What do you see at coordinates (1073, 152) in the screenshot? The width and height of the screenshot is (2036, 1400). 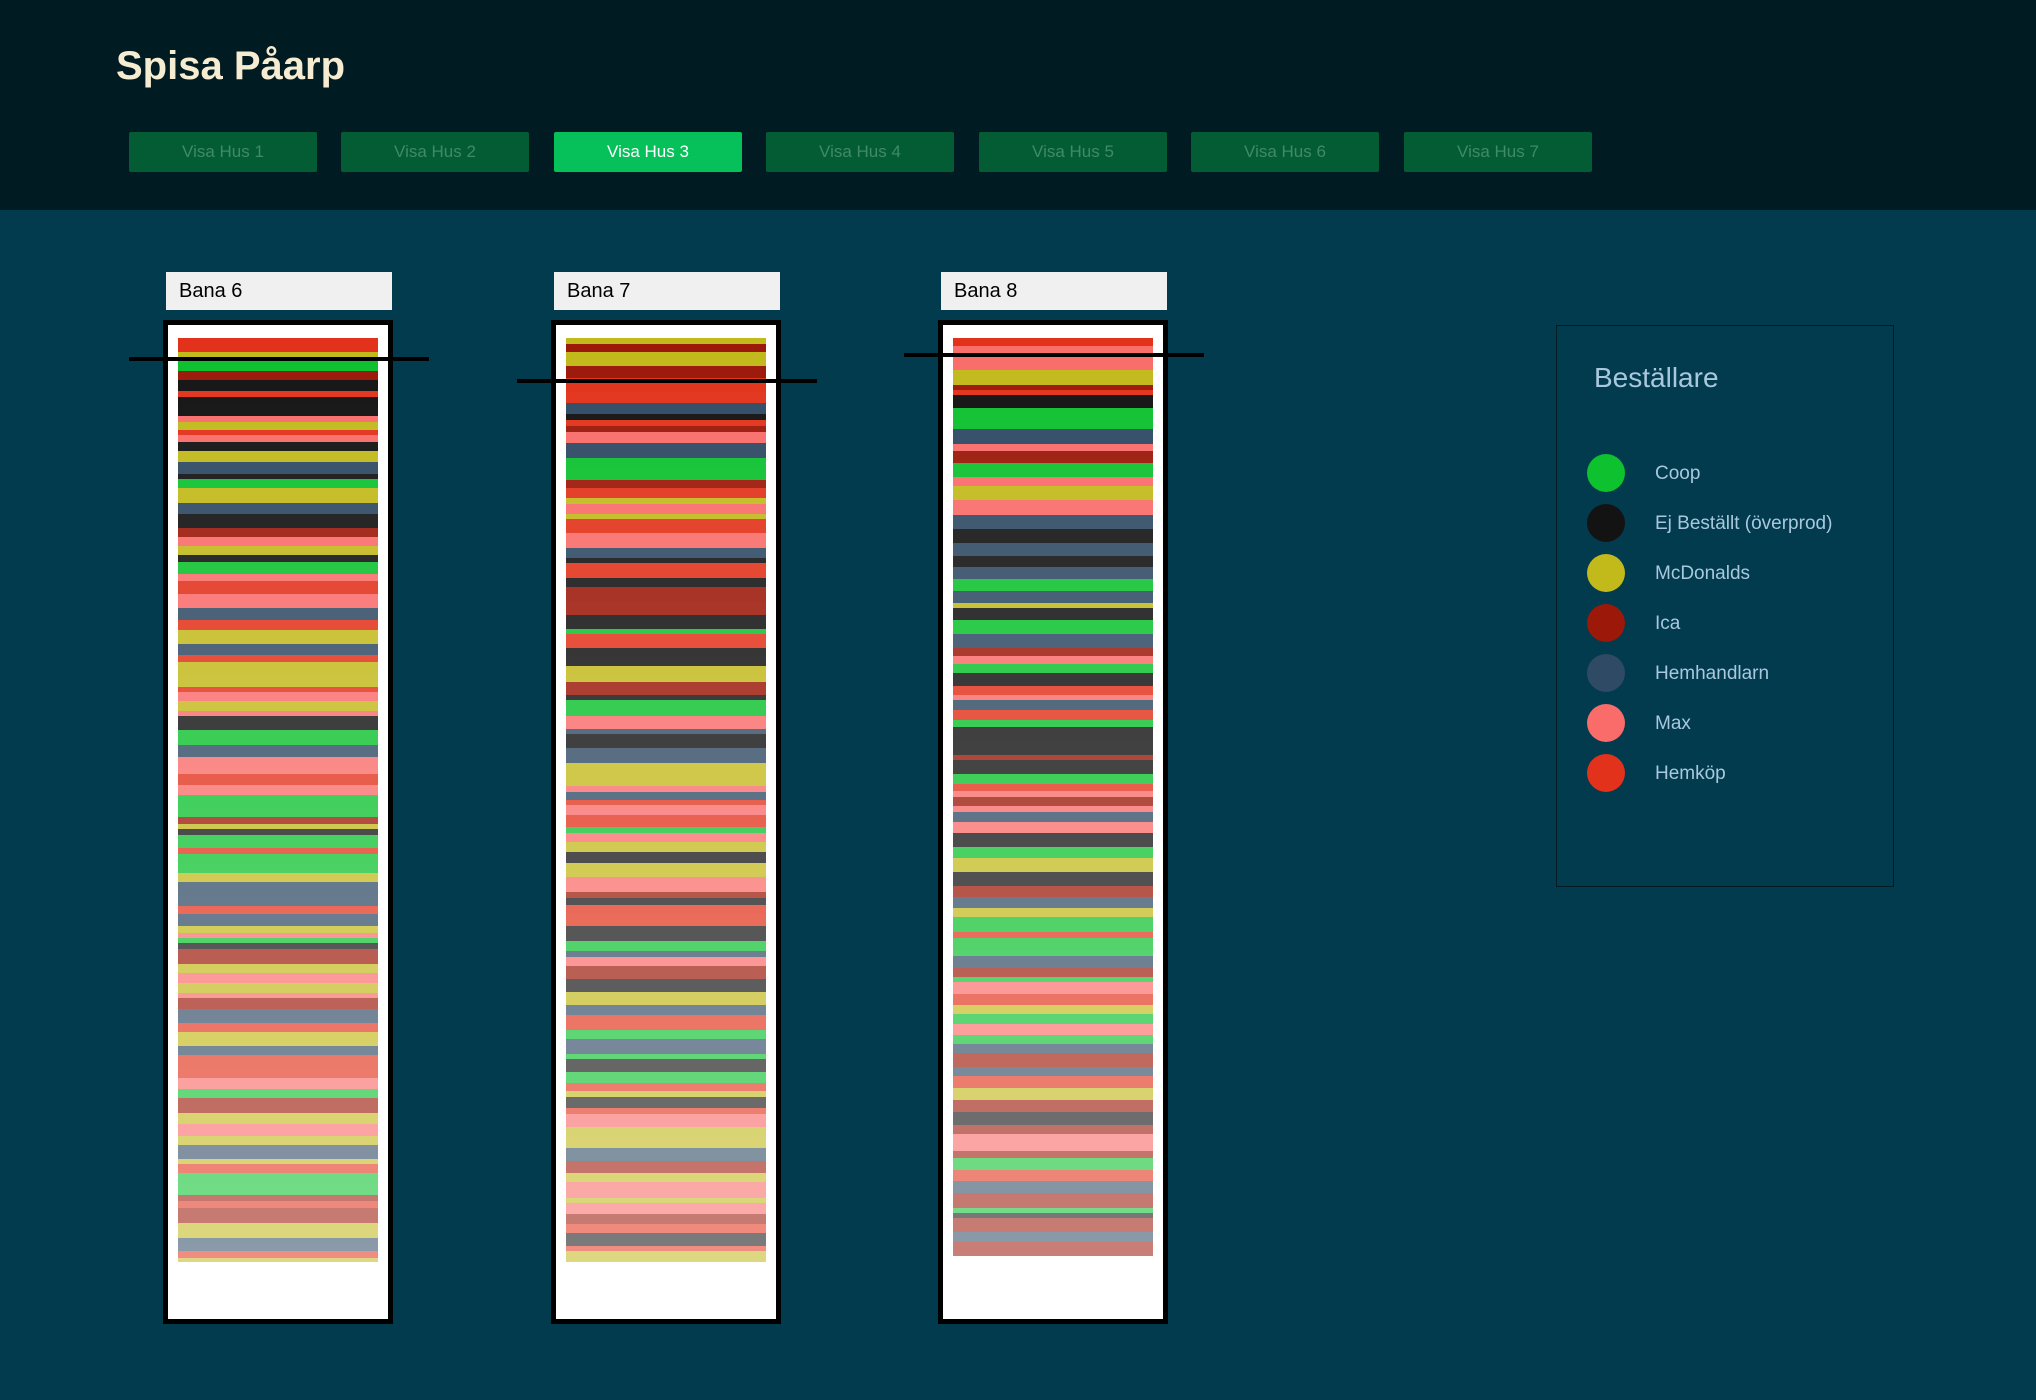 I see `tab-visa-hus-5: Visa Hus 5` at bounding box center [1073, 152].